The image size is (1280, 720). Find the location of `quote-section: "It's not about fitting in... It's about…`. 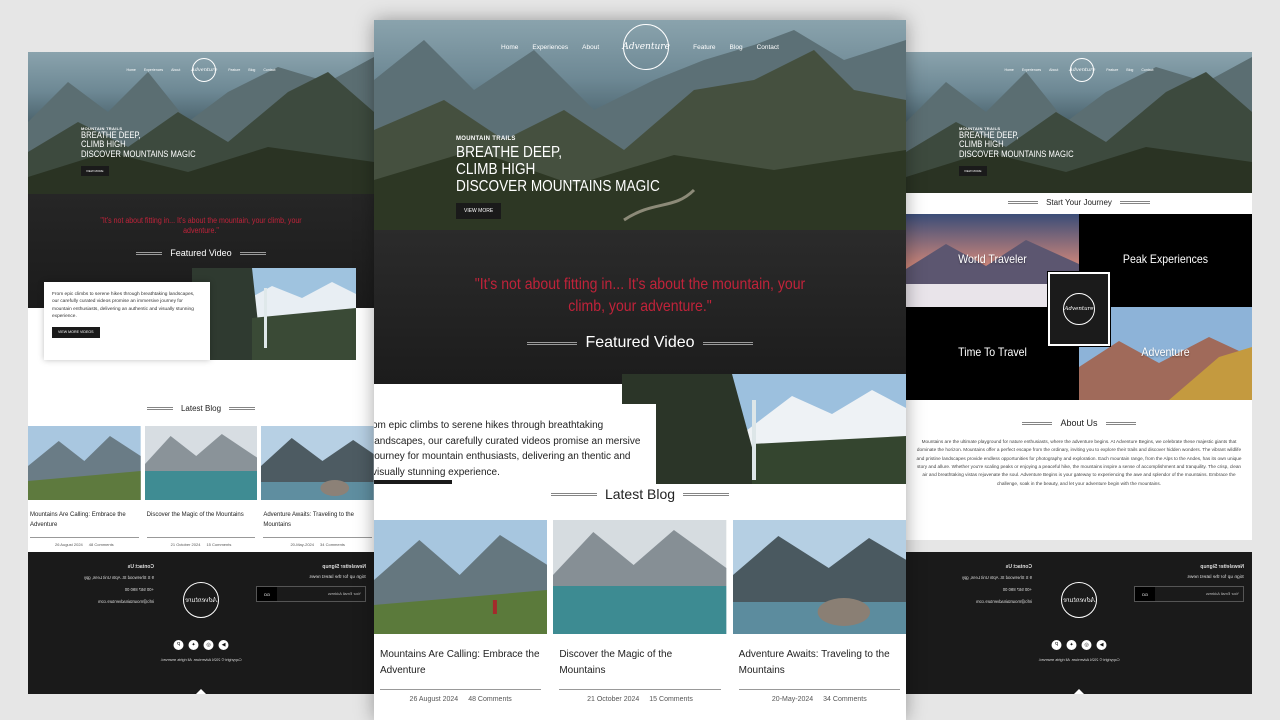

quote-section: "It's not about fitting in... It's about… is located at coordinates (640, 307).